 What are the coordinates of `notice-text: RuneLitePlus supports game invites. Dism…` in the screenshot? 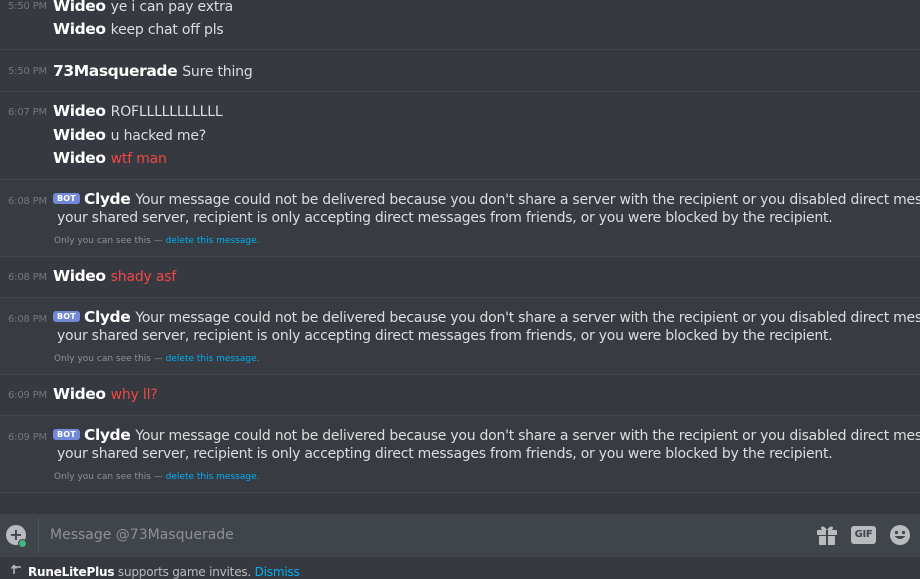 It's located at (164, 572).